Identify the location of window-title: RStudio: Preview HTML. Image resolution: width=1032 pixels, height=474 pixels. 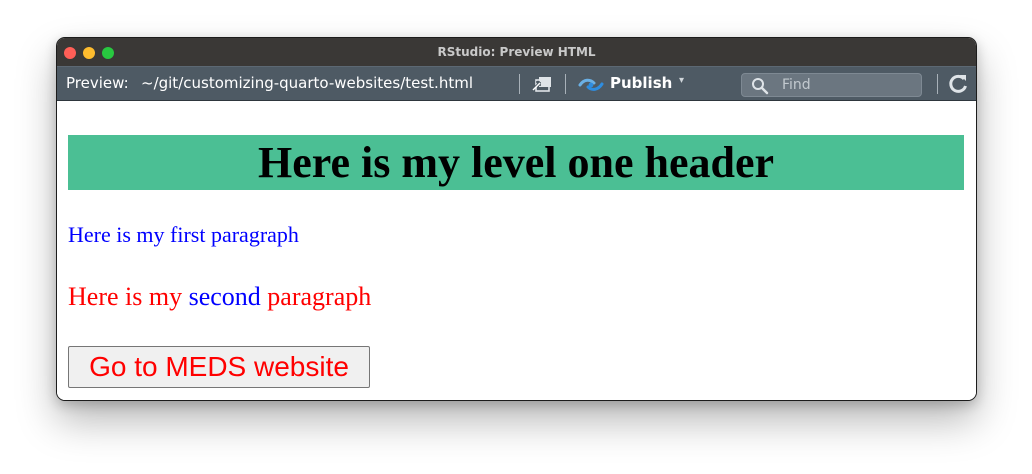
(516, 52).